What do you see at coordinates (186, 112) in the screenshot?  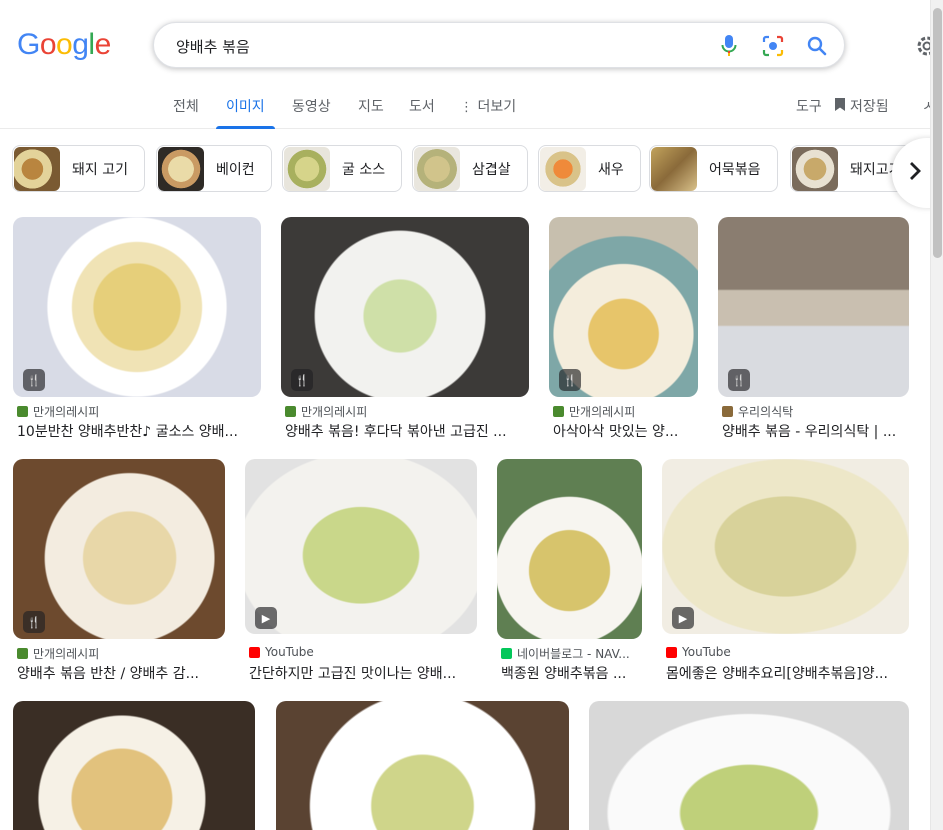 I see `tab-all: 전체` at bounding box center [186, 112].